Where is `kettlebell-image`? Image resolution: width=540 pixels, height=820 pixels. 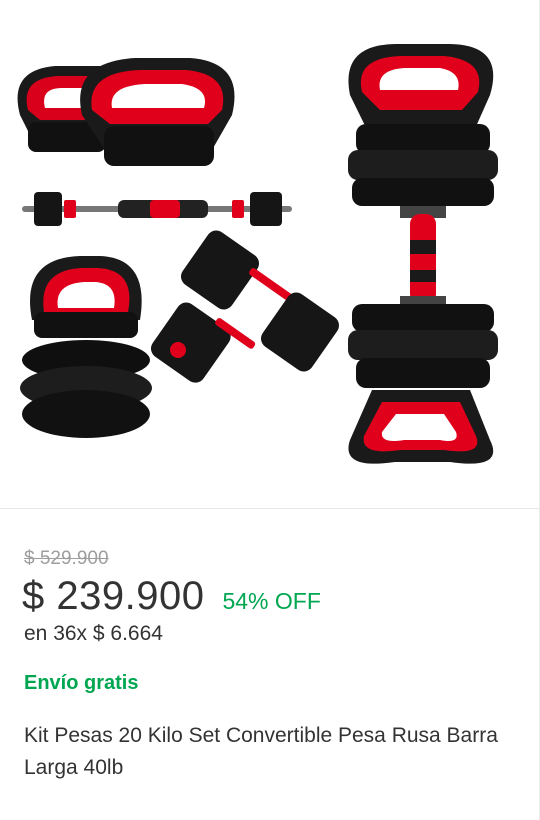
kettlebell-image is located at coordinates (86, 347).